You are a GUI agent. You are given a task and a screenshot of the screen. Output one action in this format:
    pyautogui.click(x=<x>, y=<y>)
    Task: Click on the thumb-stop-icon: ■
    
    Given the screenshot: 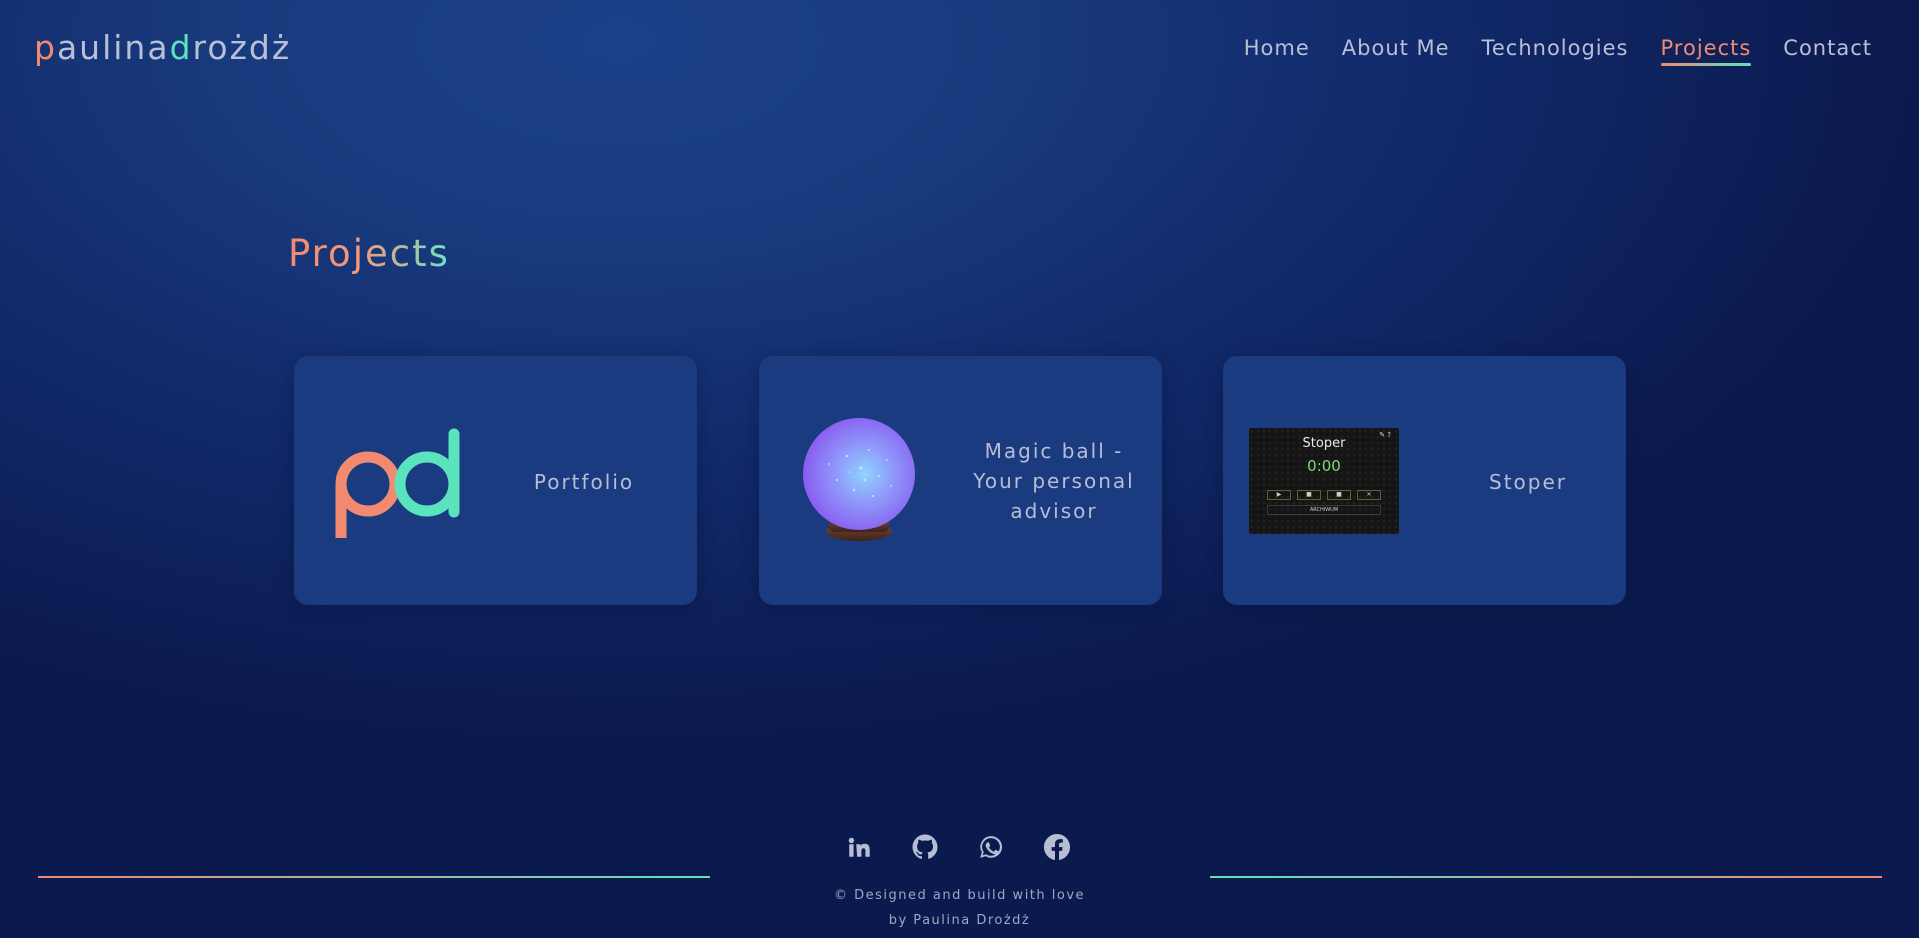 What is the action you would take?
    pyautogui.click(x=1339, y=495)
    